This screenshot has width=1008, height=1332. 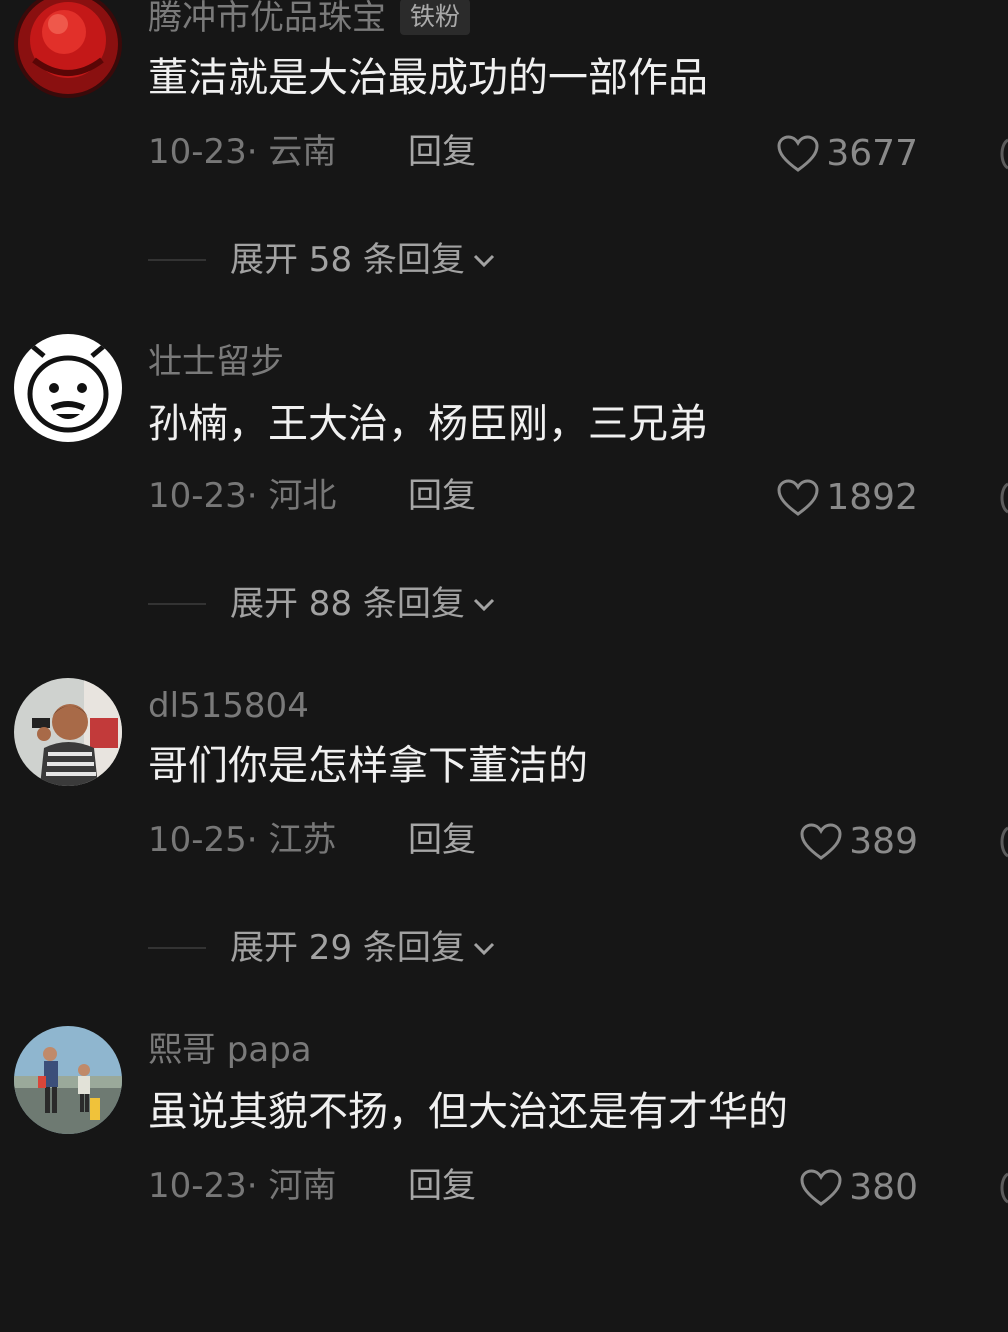 I want to click on comment-text: 董洁就是大治最成功的一部作品, so click(x=428, y=78).